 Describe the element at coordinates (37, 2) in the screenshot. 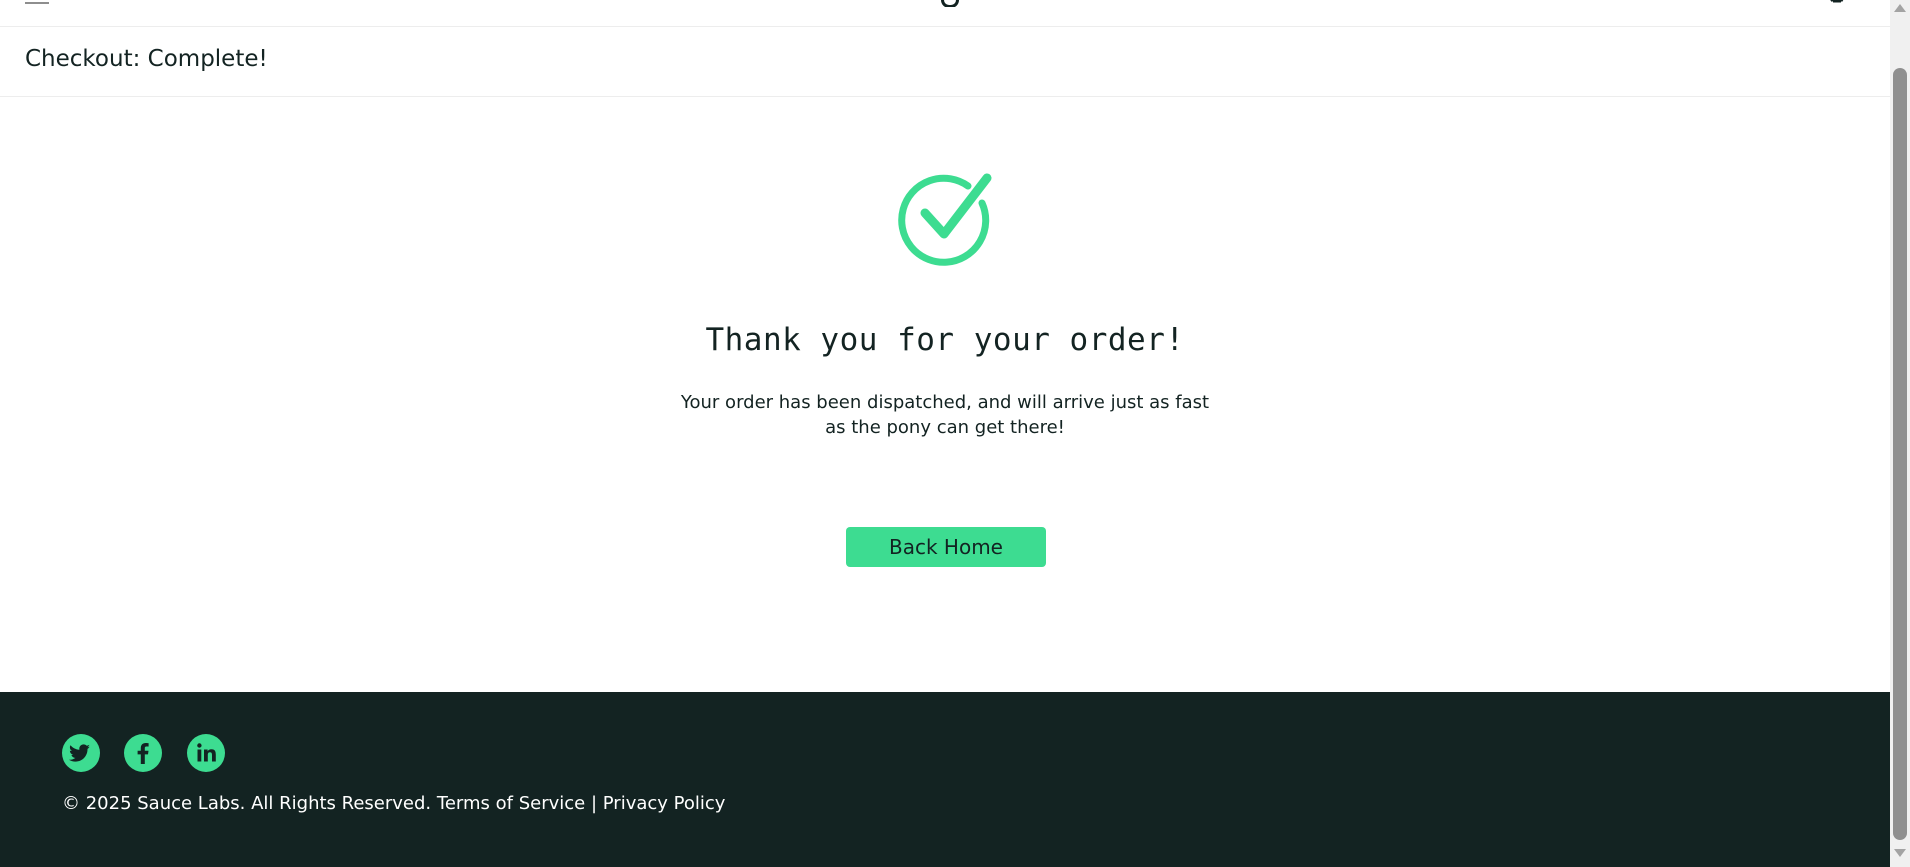

I see `menu-icon` at that location.